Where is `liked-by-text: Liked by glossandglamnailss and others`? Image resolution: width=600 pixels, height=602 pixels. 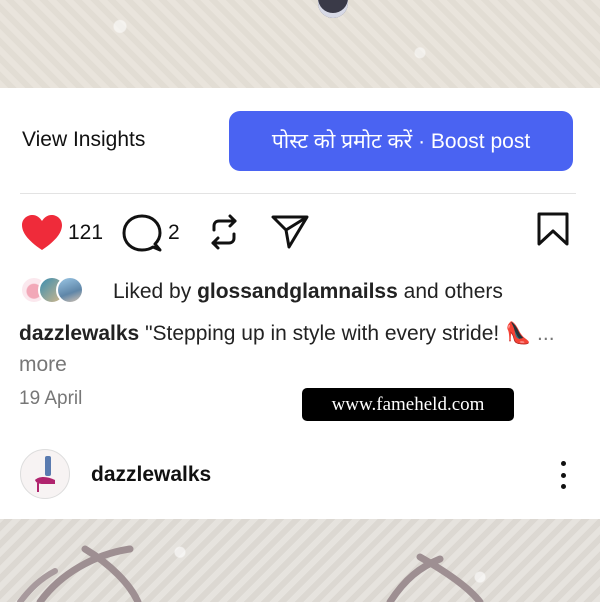
liked-by-text: Liked by glossandglamnailss and others is located at coordinates (308, 292).